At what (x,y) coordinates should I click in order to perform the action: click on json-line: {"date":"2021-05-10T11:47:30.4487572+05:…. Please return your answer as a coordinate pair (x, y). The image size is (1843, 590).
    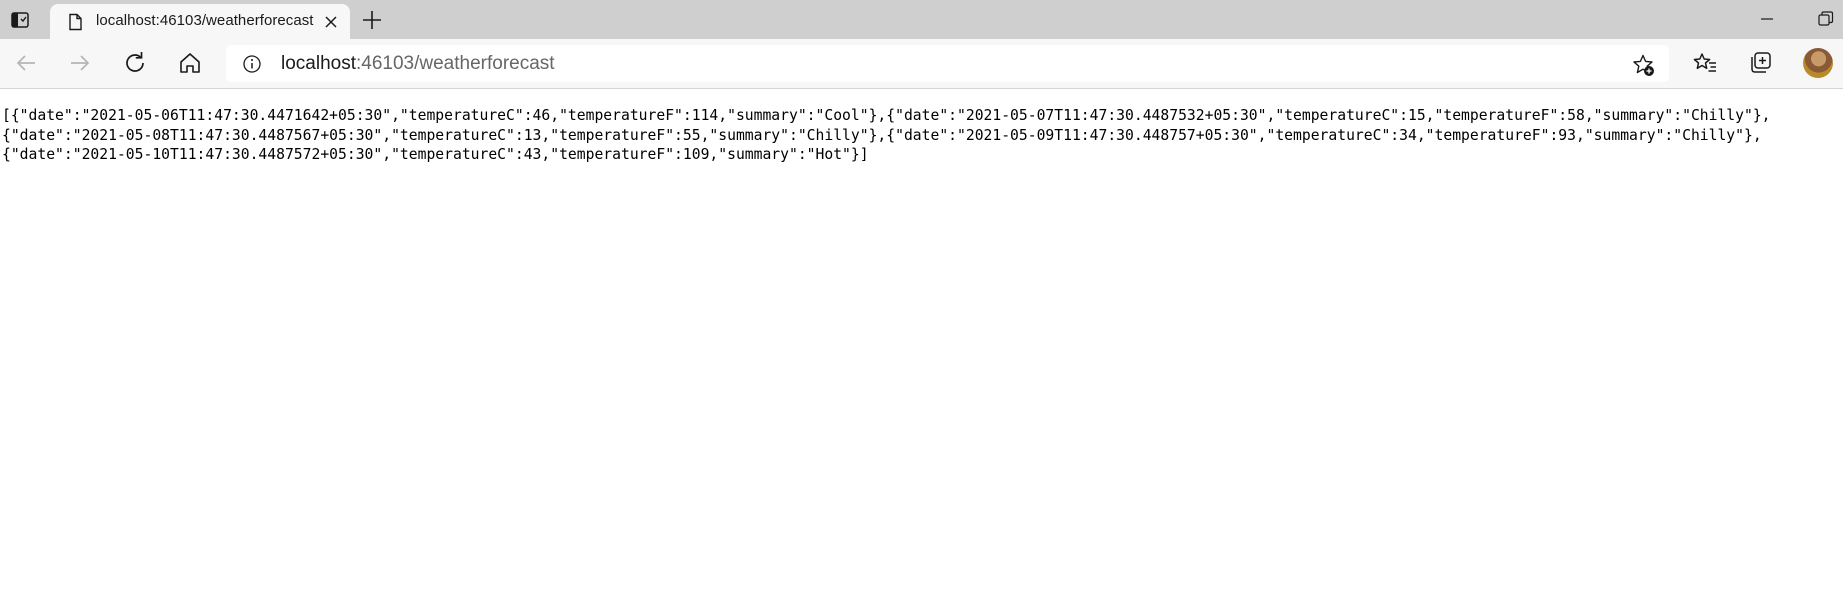
    Looking at the image, I should click on (435, 154).